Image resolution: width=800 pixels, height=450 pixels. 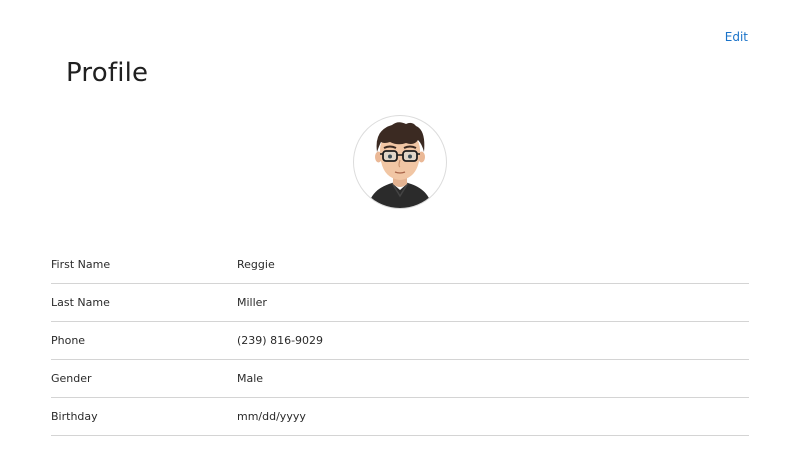 What do you see at coordinates (80, 302) in the screenshot?
I see `field-label: Last Name` at bounding box center [80, 302].